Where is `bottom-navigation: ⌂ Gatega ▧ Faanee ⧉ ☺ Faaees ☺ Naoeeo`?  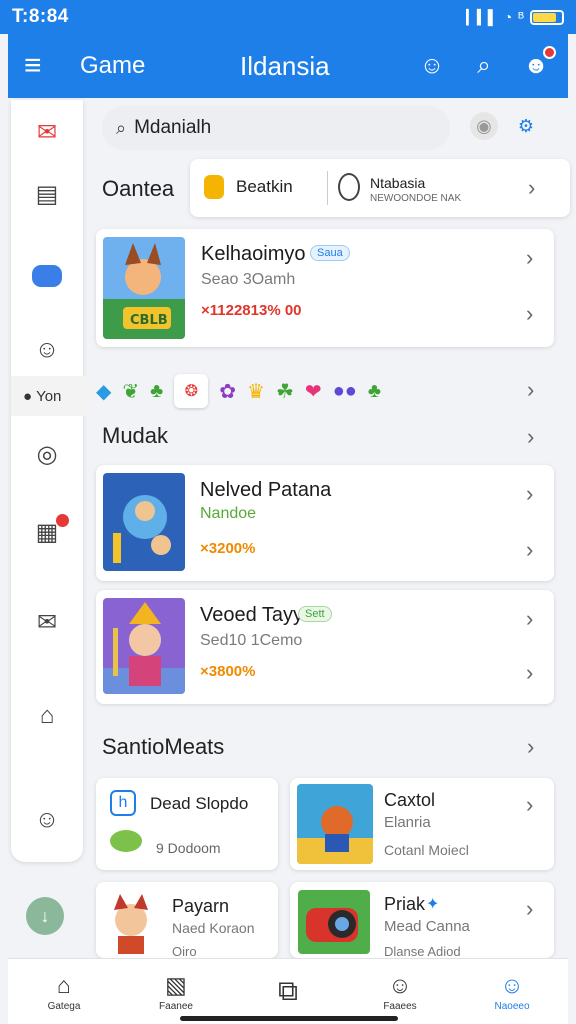 bottom-navigation: ⌂ Gatega ▧ Faanee ⧉ ☺ Faaees ☺ Naoeeo is located at coordinates (288, 991).